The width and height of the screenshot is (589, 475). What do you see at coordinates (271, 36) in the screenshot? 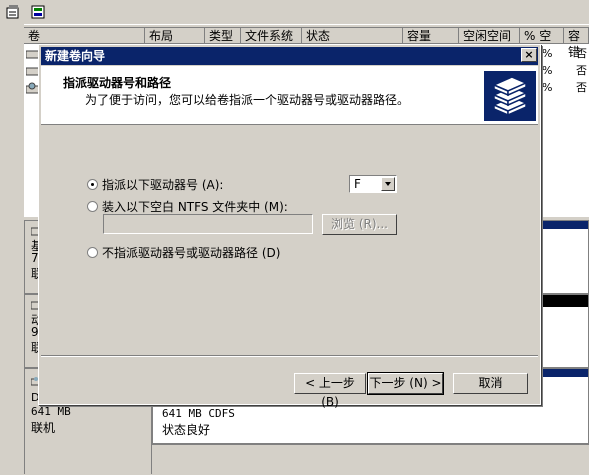
I see `column-header-filesystem: 文件系统` at bounding box center [271, 36].